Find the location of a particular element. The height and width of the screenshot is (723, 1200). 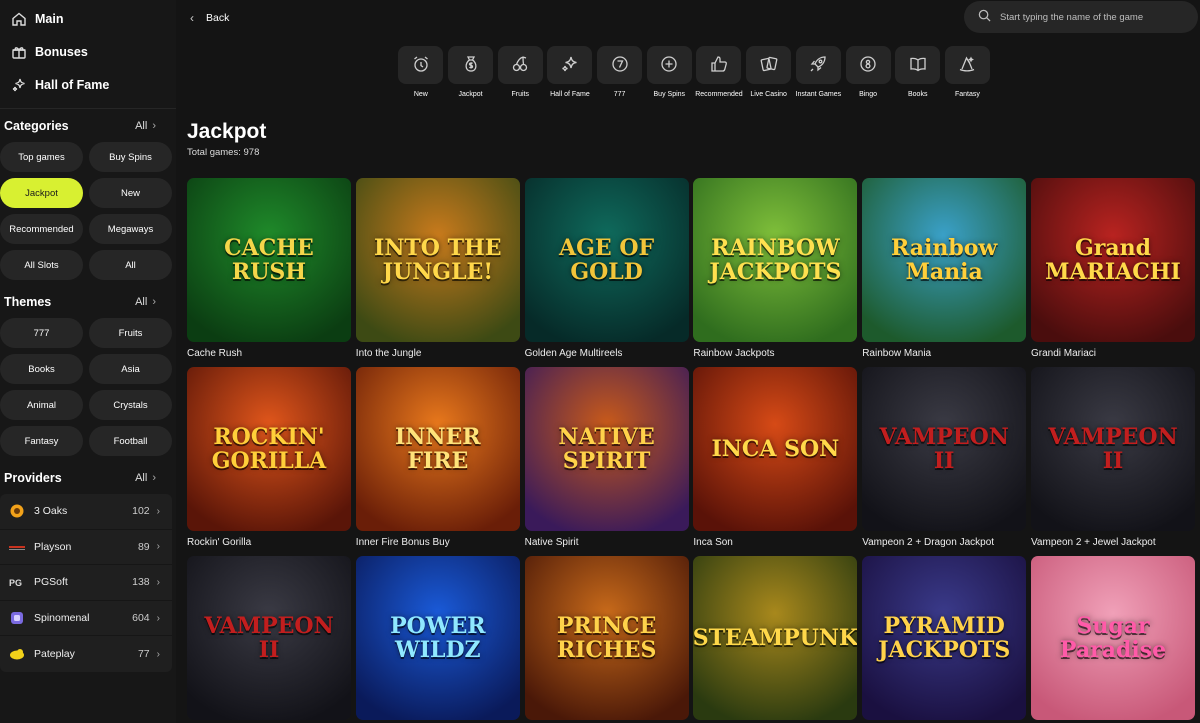

chip-crystals: Crystals is located at coordinates (130, 405).